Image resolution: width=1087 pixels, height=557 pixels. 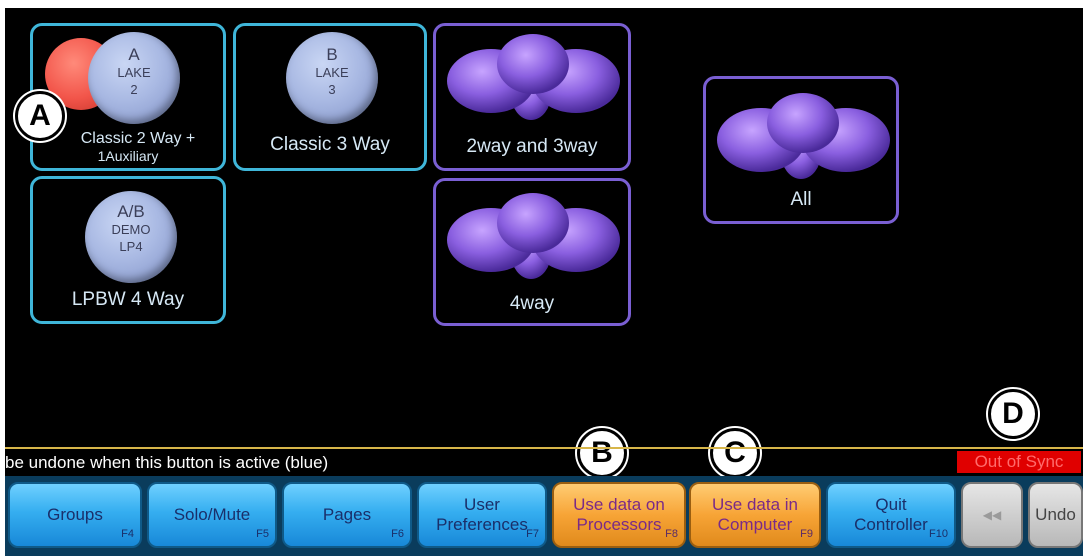 What do you see at coordinates (938, 534) in the screenshot?
I see `function-key-label: F10` at bounding box center [938, 534].